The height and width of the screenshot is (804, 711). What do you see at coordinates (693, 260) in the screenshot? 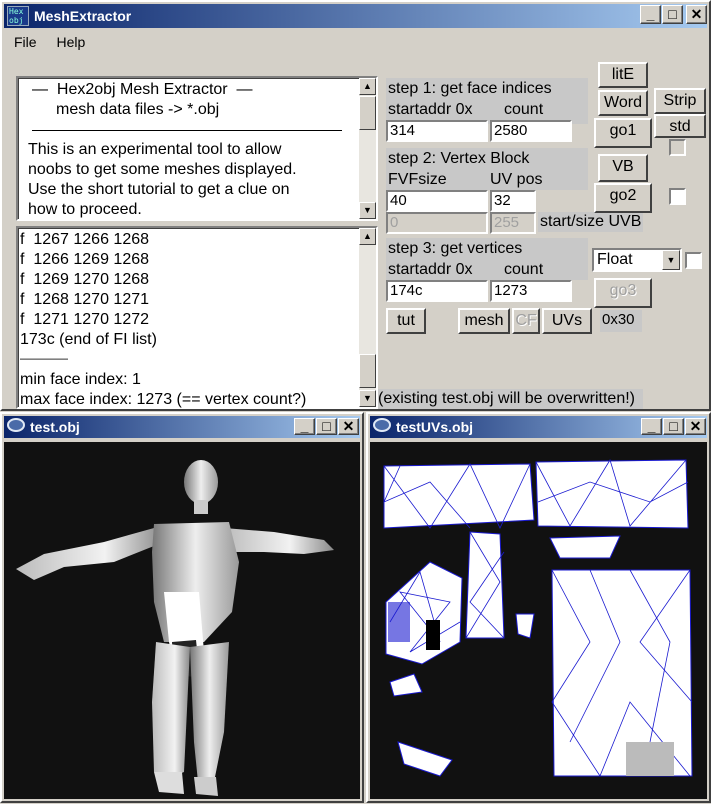
I see `float-checkbox` at bounding box center [693, 260].